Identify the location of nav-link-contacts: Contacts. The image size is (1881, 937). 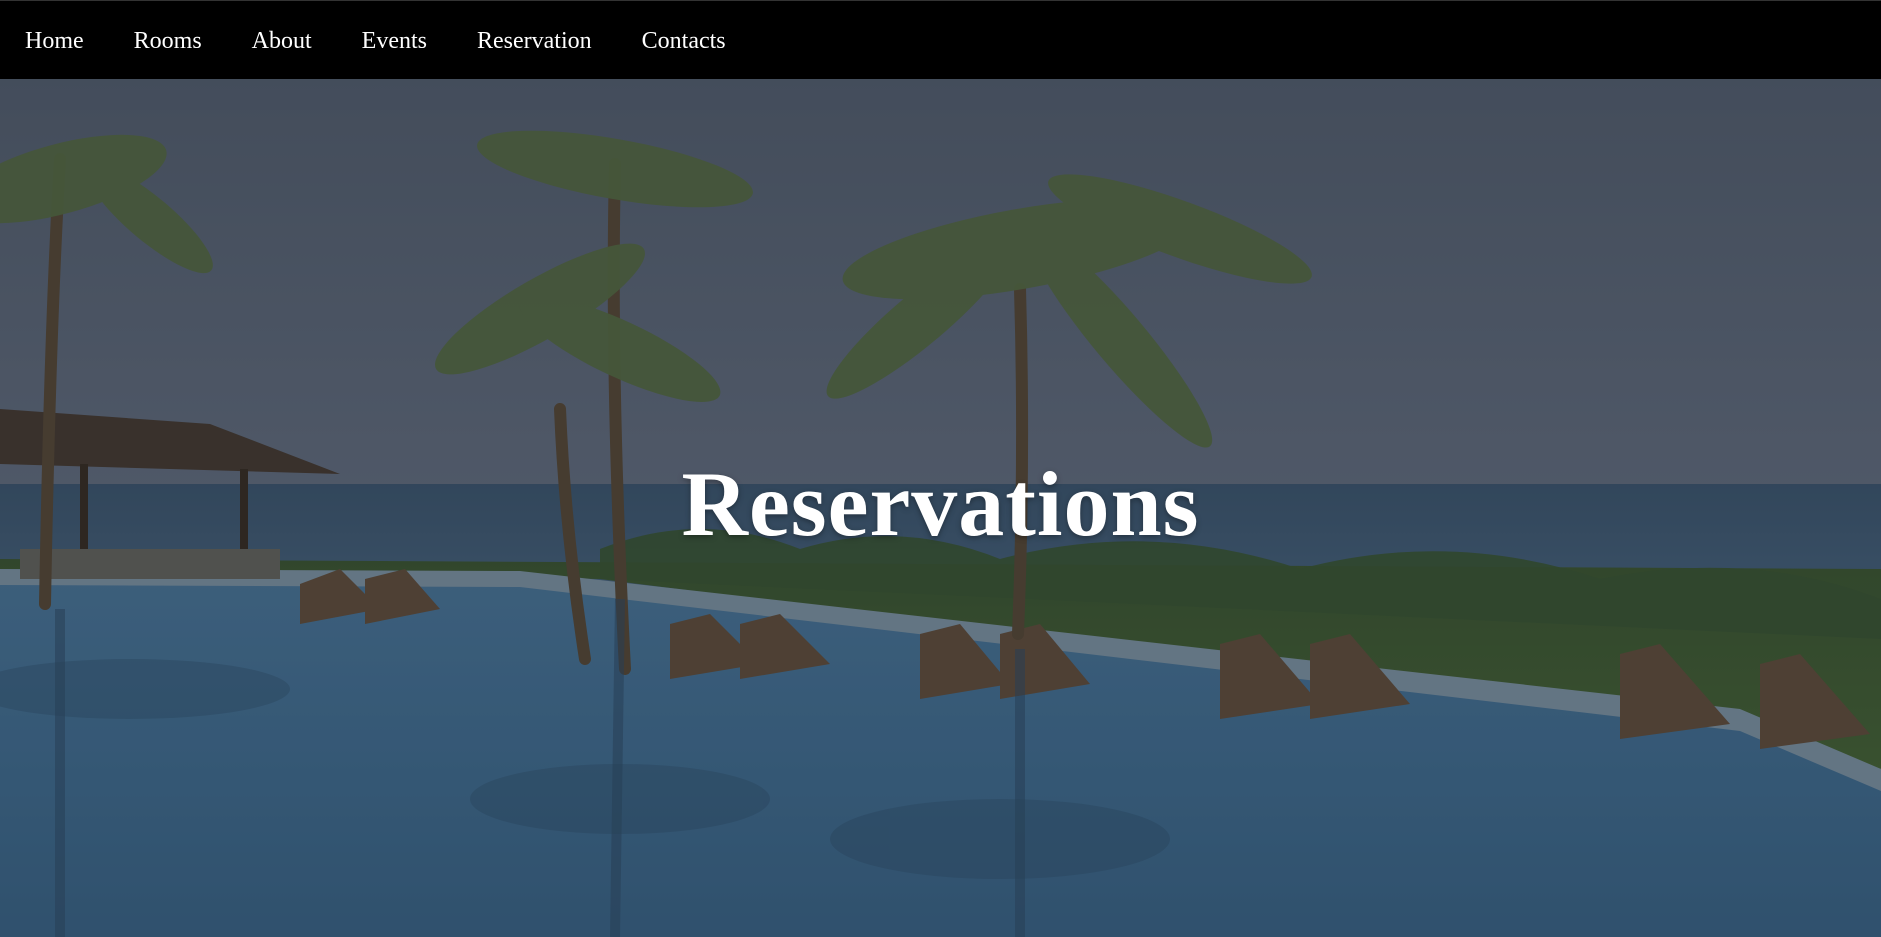
(684, 41).